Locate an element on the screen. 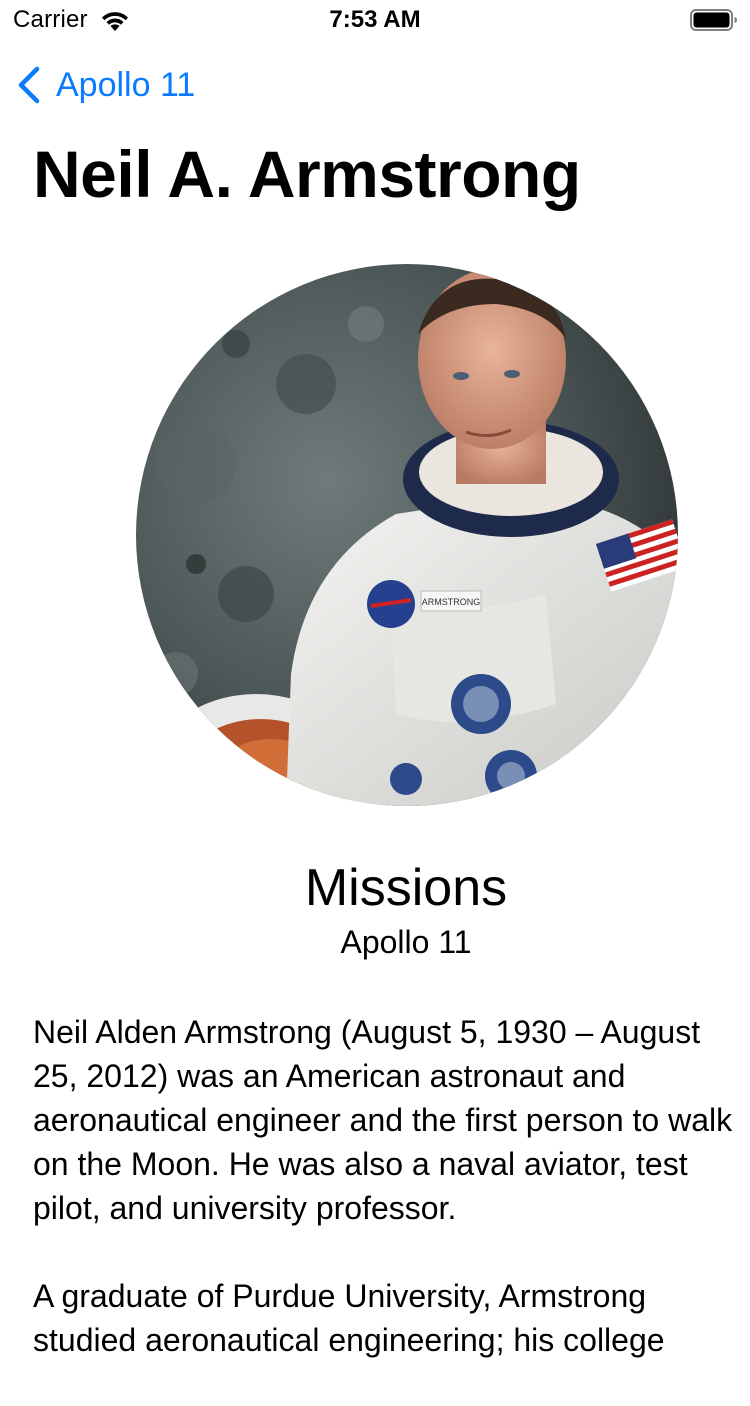 This screenshot has width=750, height=1406. missions-heading: Missions is located at coordinates (406, 888).